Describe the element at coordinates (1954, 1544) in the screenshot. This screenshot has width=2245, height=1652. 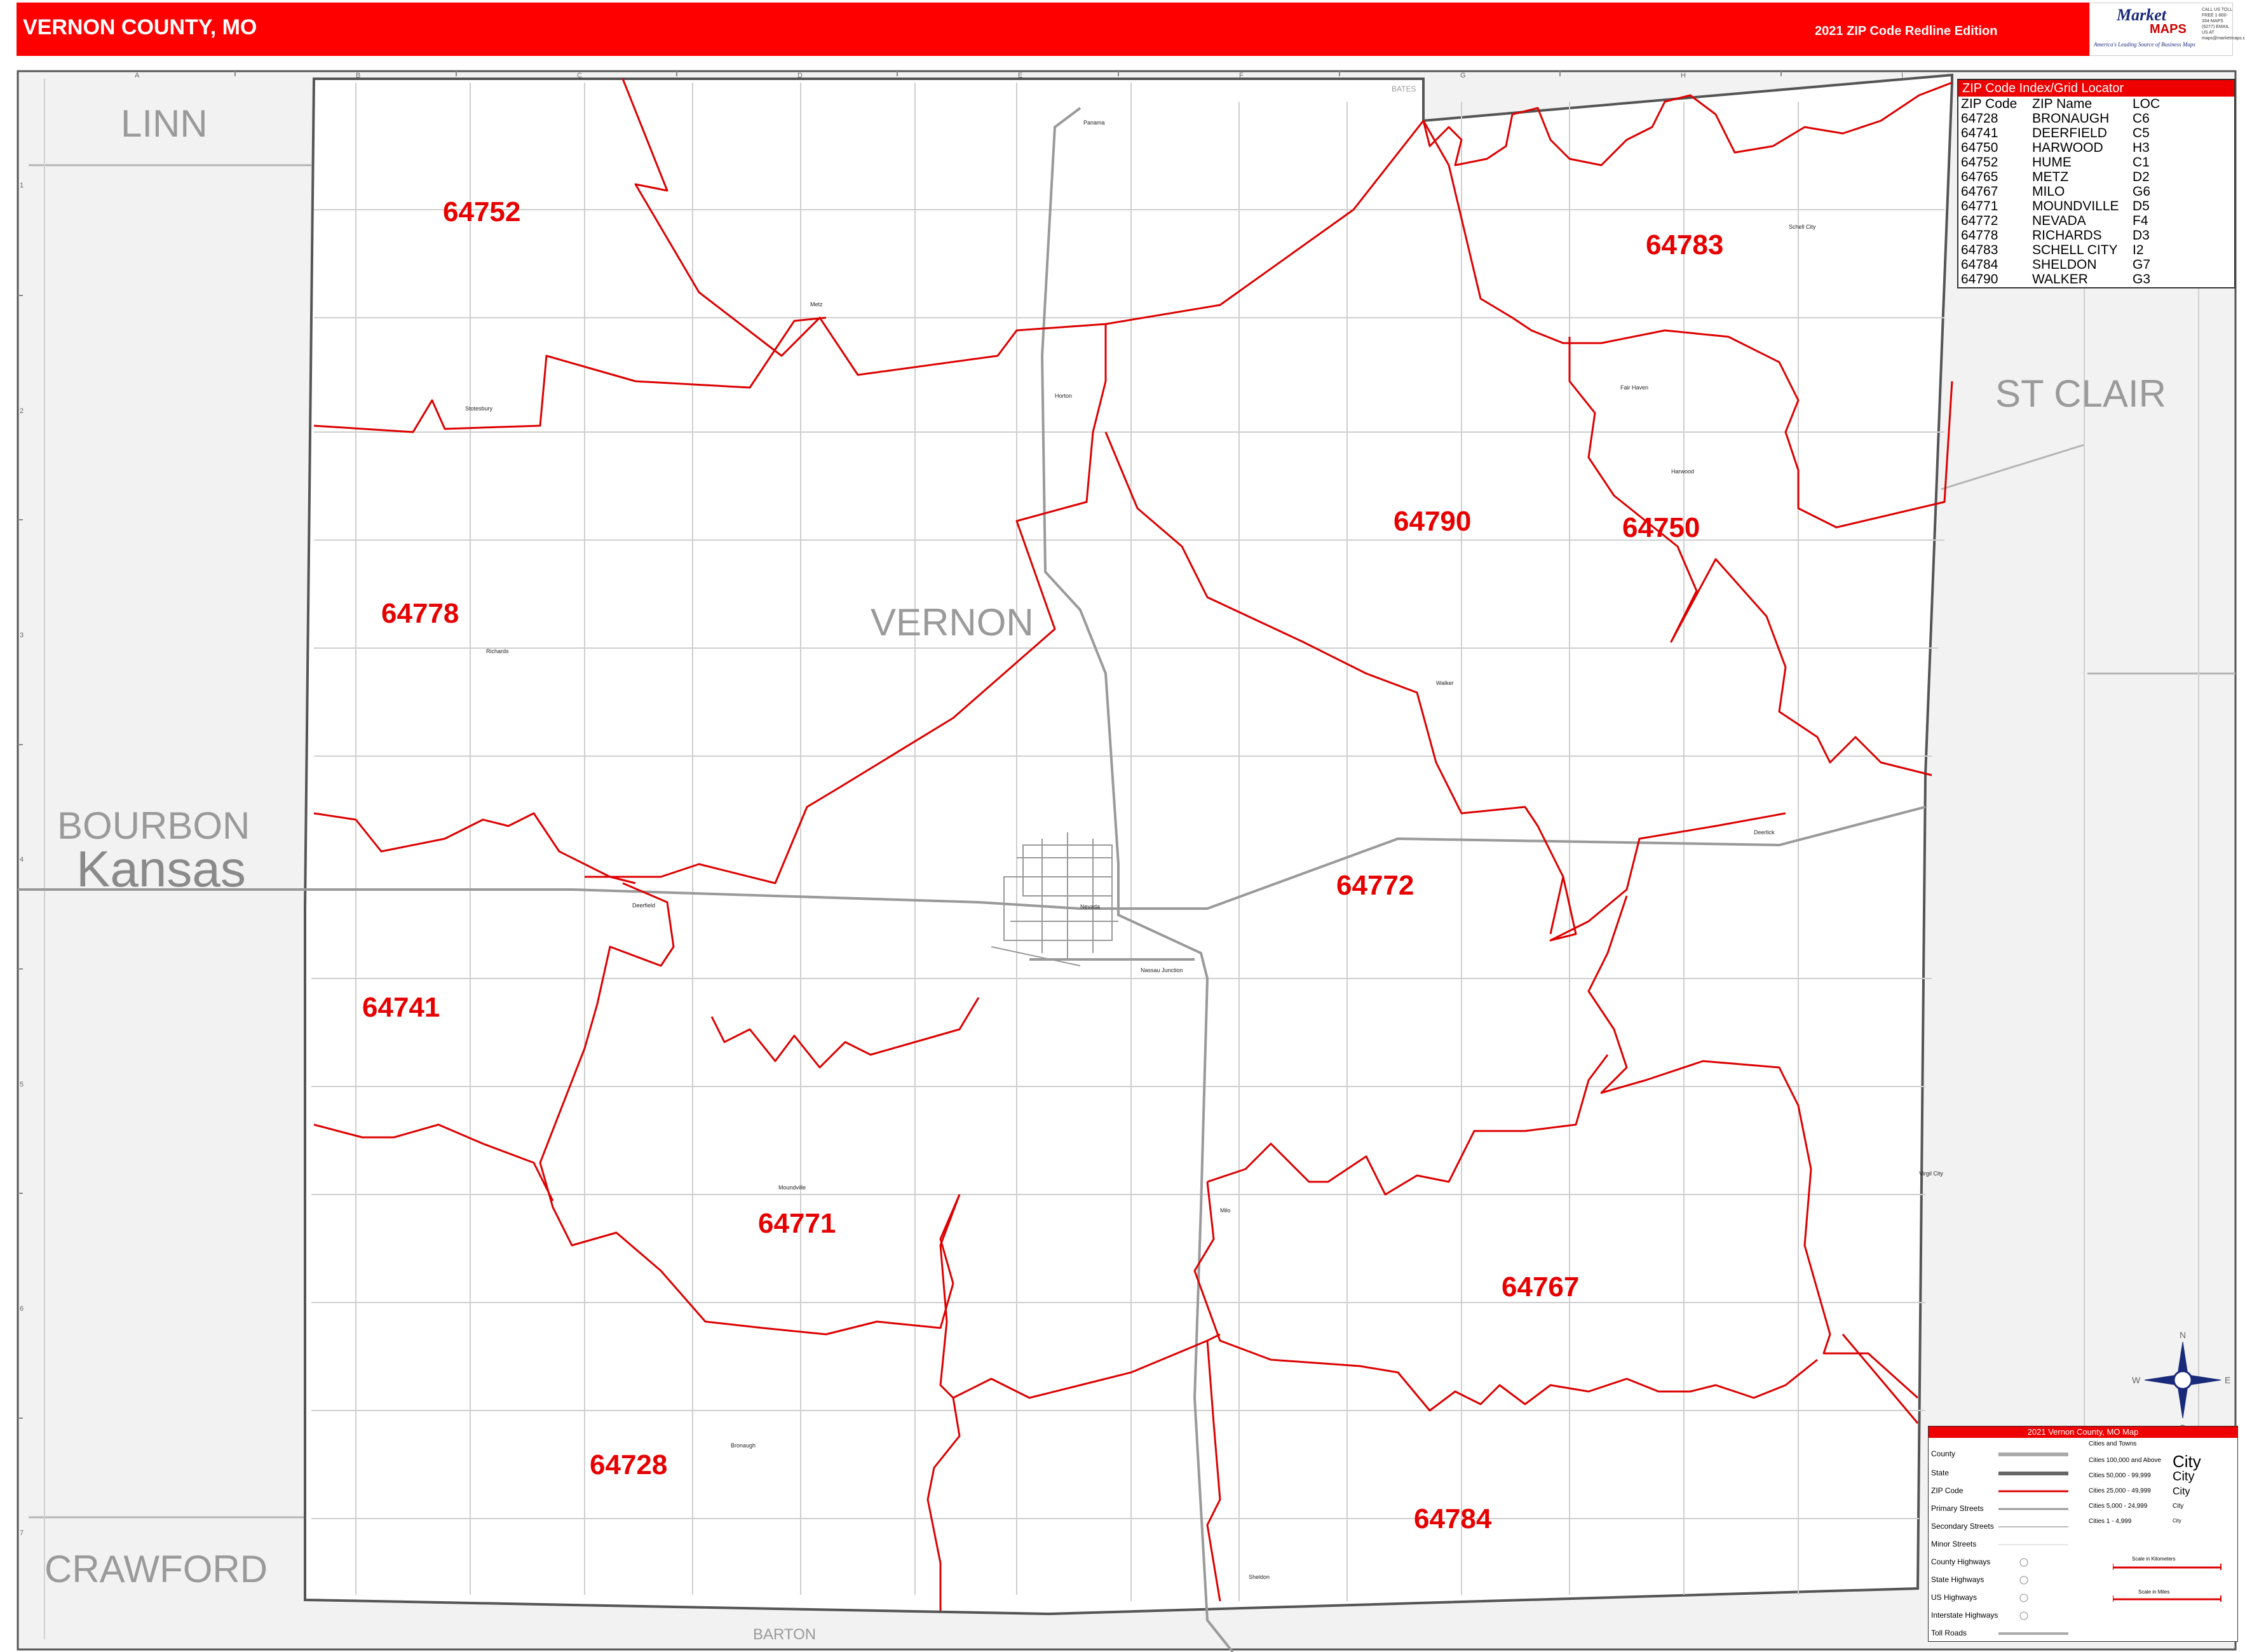
I see `legend-minor: Minor Streets` at that location.